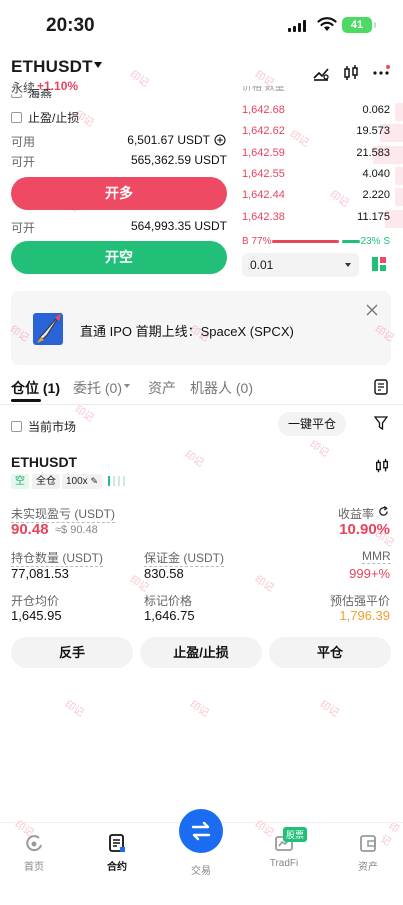 This screenshot has width=403, height=905. What do you see at coordinates (368, 867) in the screenshot?
I see `nav-assets-label: 资产` at bounding box center [368, 867].